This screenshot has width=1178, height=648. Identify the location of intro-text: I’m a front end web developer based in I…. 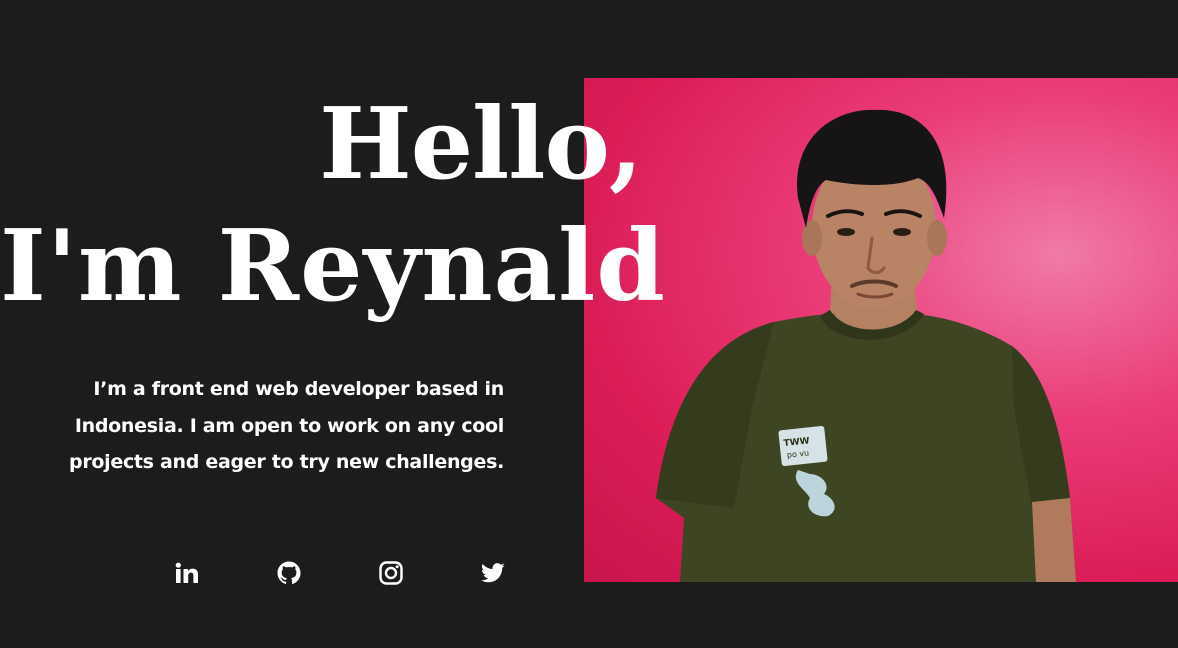
(286, 425).